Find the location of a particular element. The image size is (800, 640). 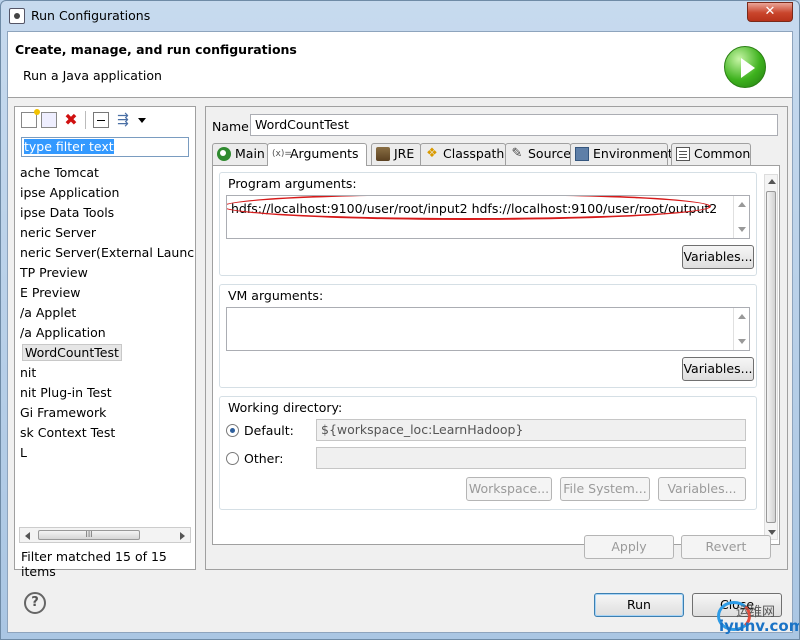

tree-horizontal-scrollbar: III is located at coordinates (105, 535).